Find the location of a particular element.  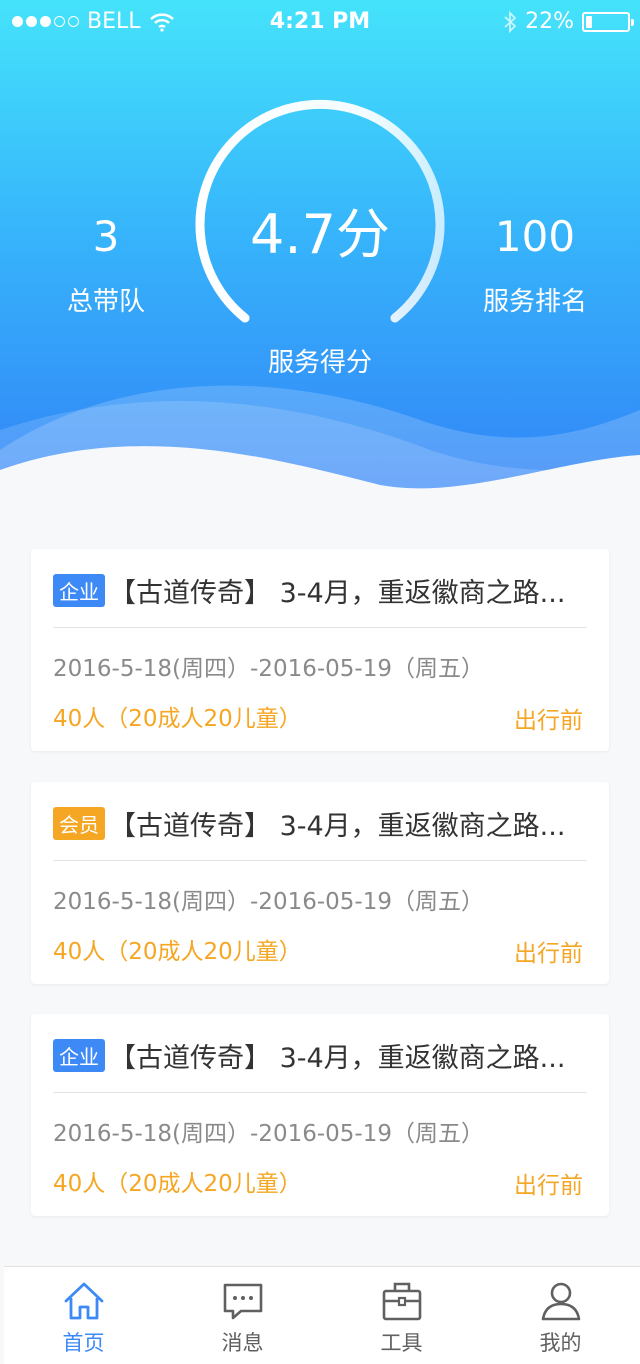

tab-messages: 消息 is located at coordinates (242, 1315).